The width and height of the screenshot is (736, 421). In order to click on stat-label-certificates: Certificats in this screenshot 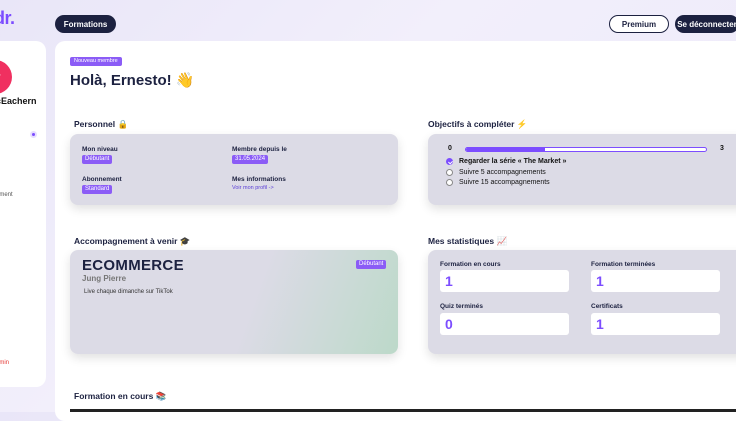, I will do `click(607, 306)`.